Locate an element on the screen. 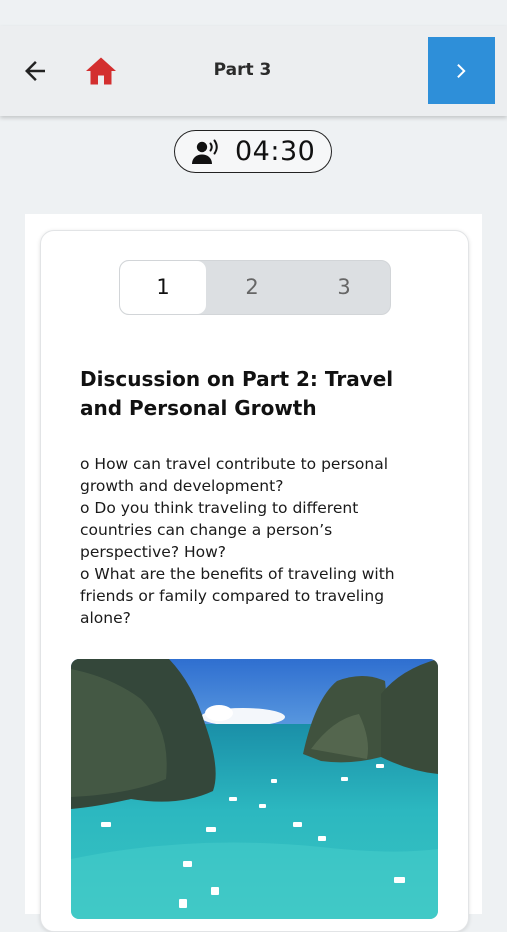  tab-1: 1 is located at coordinates (163, 287).